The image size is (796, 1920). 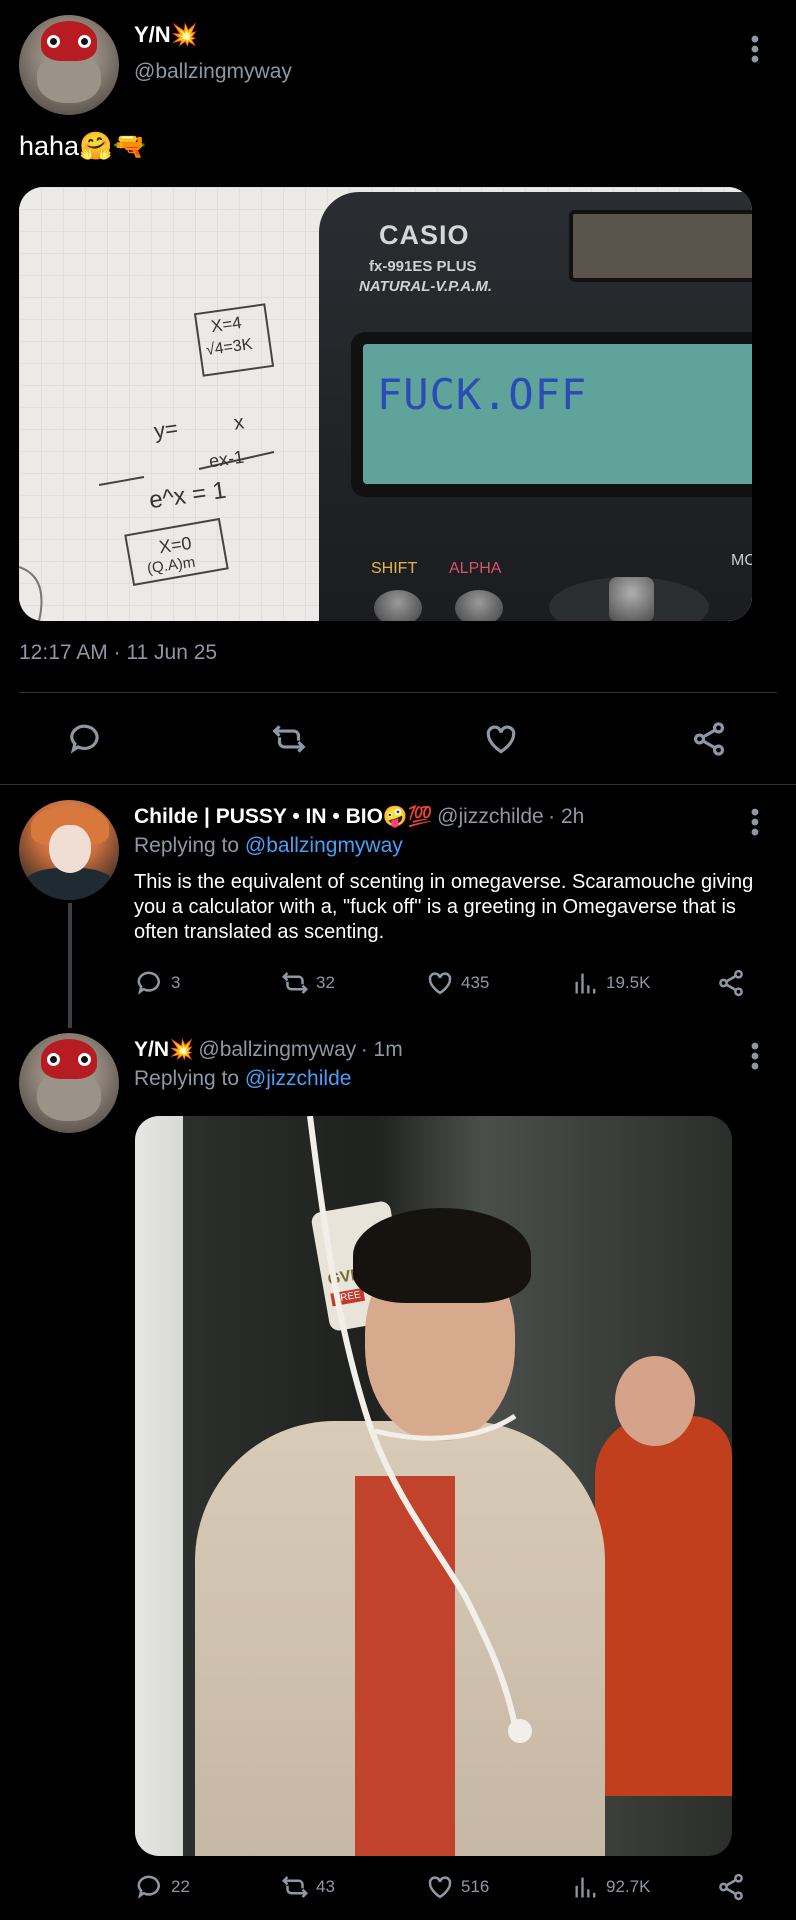 I want to click on like-count: 516, so click(x=475, y=1886).